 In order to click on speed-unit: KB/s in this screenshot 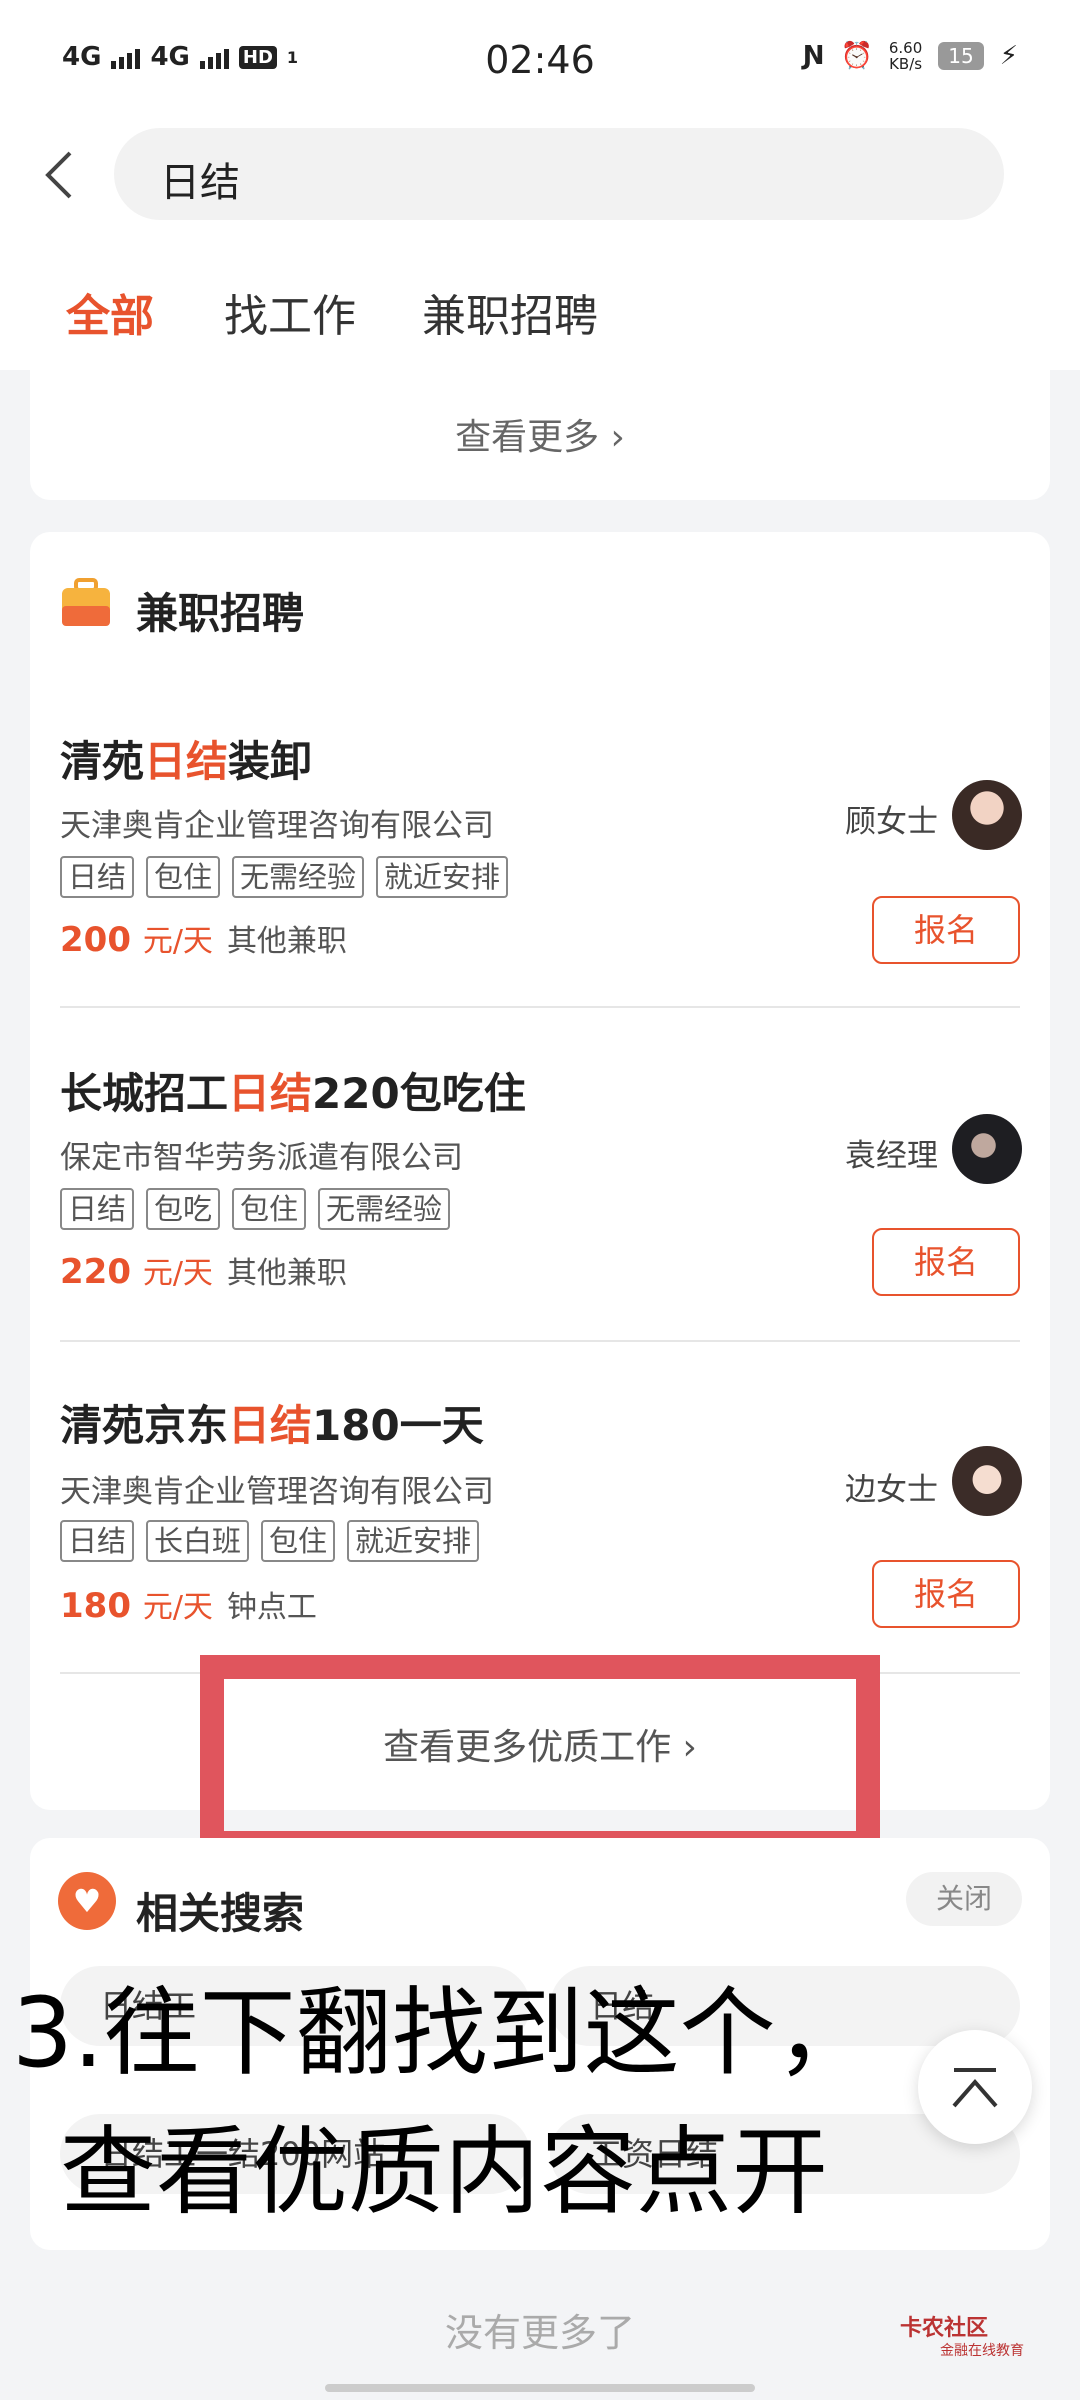, I will do `click(906, 64)`.